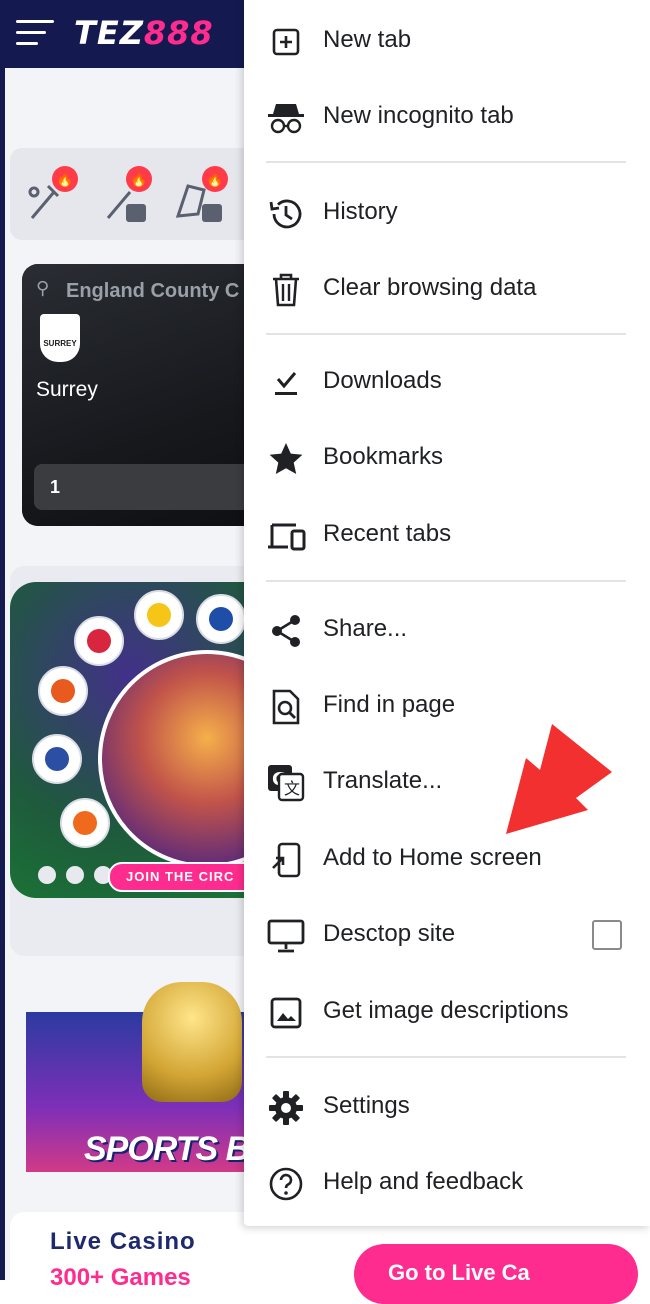 The image size is (650, 1304). I want to click on menu-label: Desctop site, so click(389, 933).